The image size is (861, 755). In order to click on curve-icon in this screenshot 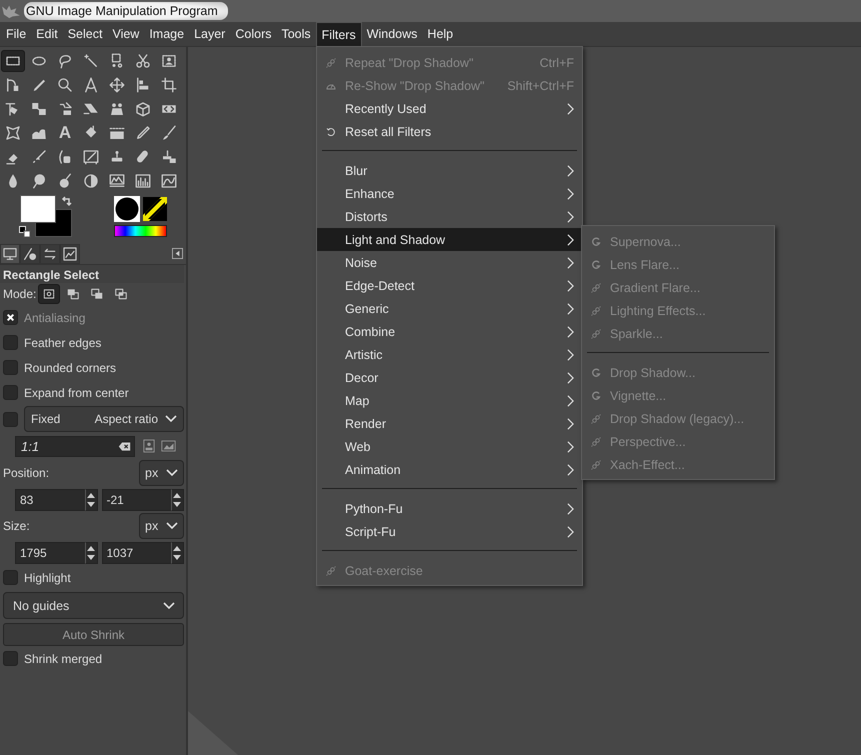, I will do `click(169, 181)`.